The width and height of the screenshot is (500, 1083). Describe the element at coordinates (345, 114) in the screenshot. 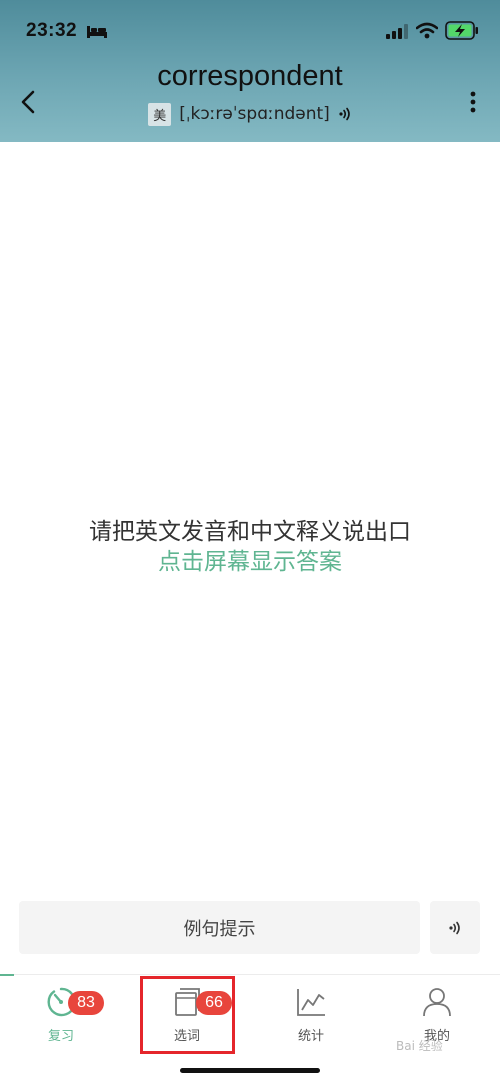

I see `pronounce-speaker-icon` at that location.